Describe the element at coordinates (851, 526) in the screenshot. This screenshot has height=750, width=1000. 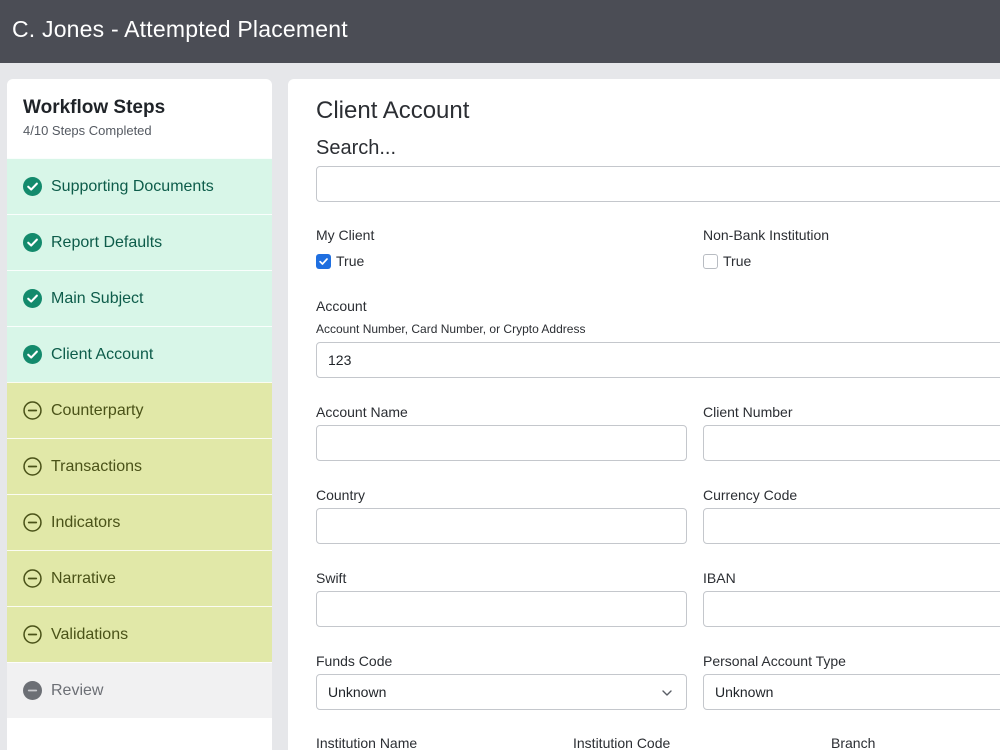
I see `currency-code-input` at that location.